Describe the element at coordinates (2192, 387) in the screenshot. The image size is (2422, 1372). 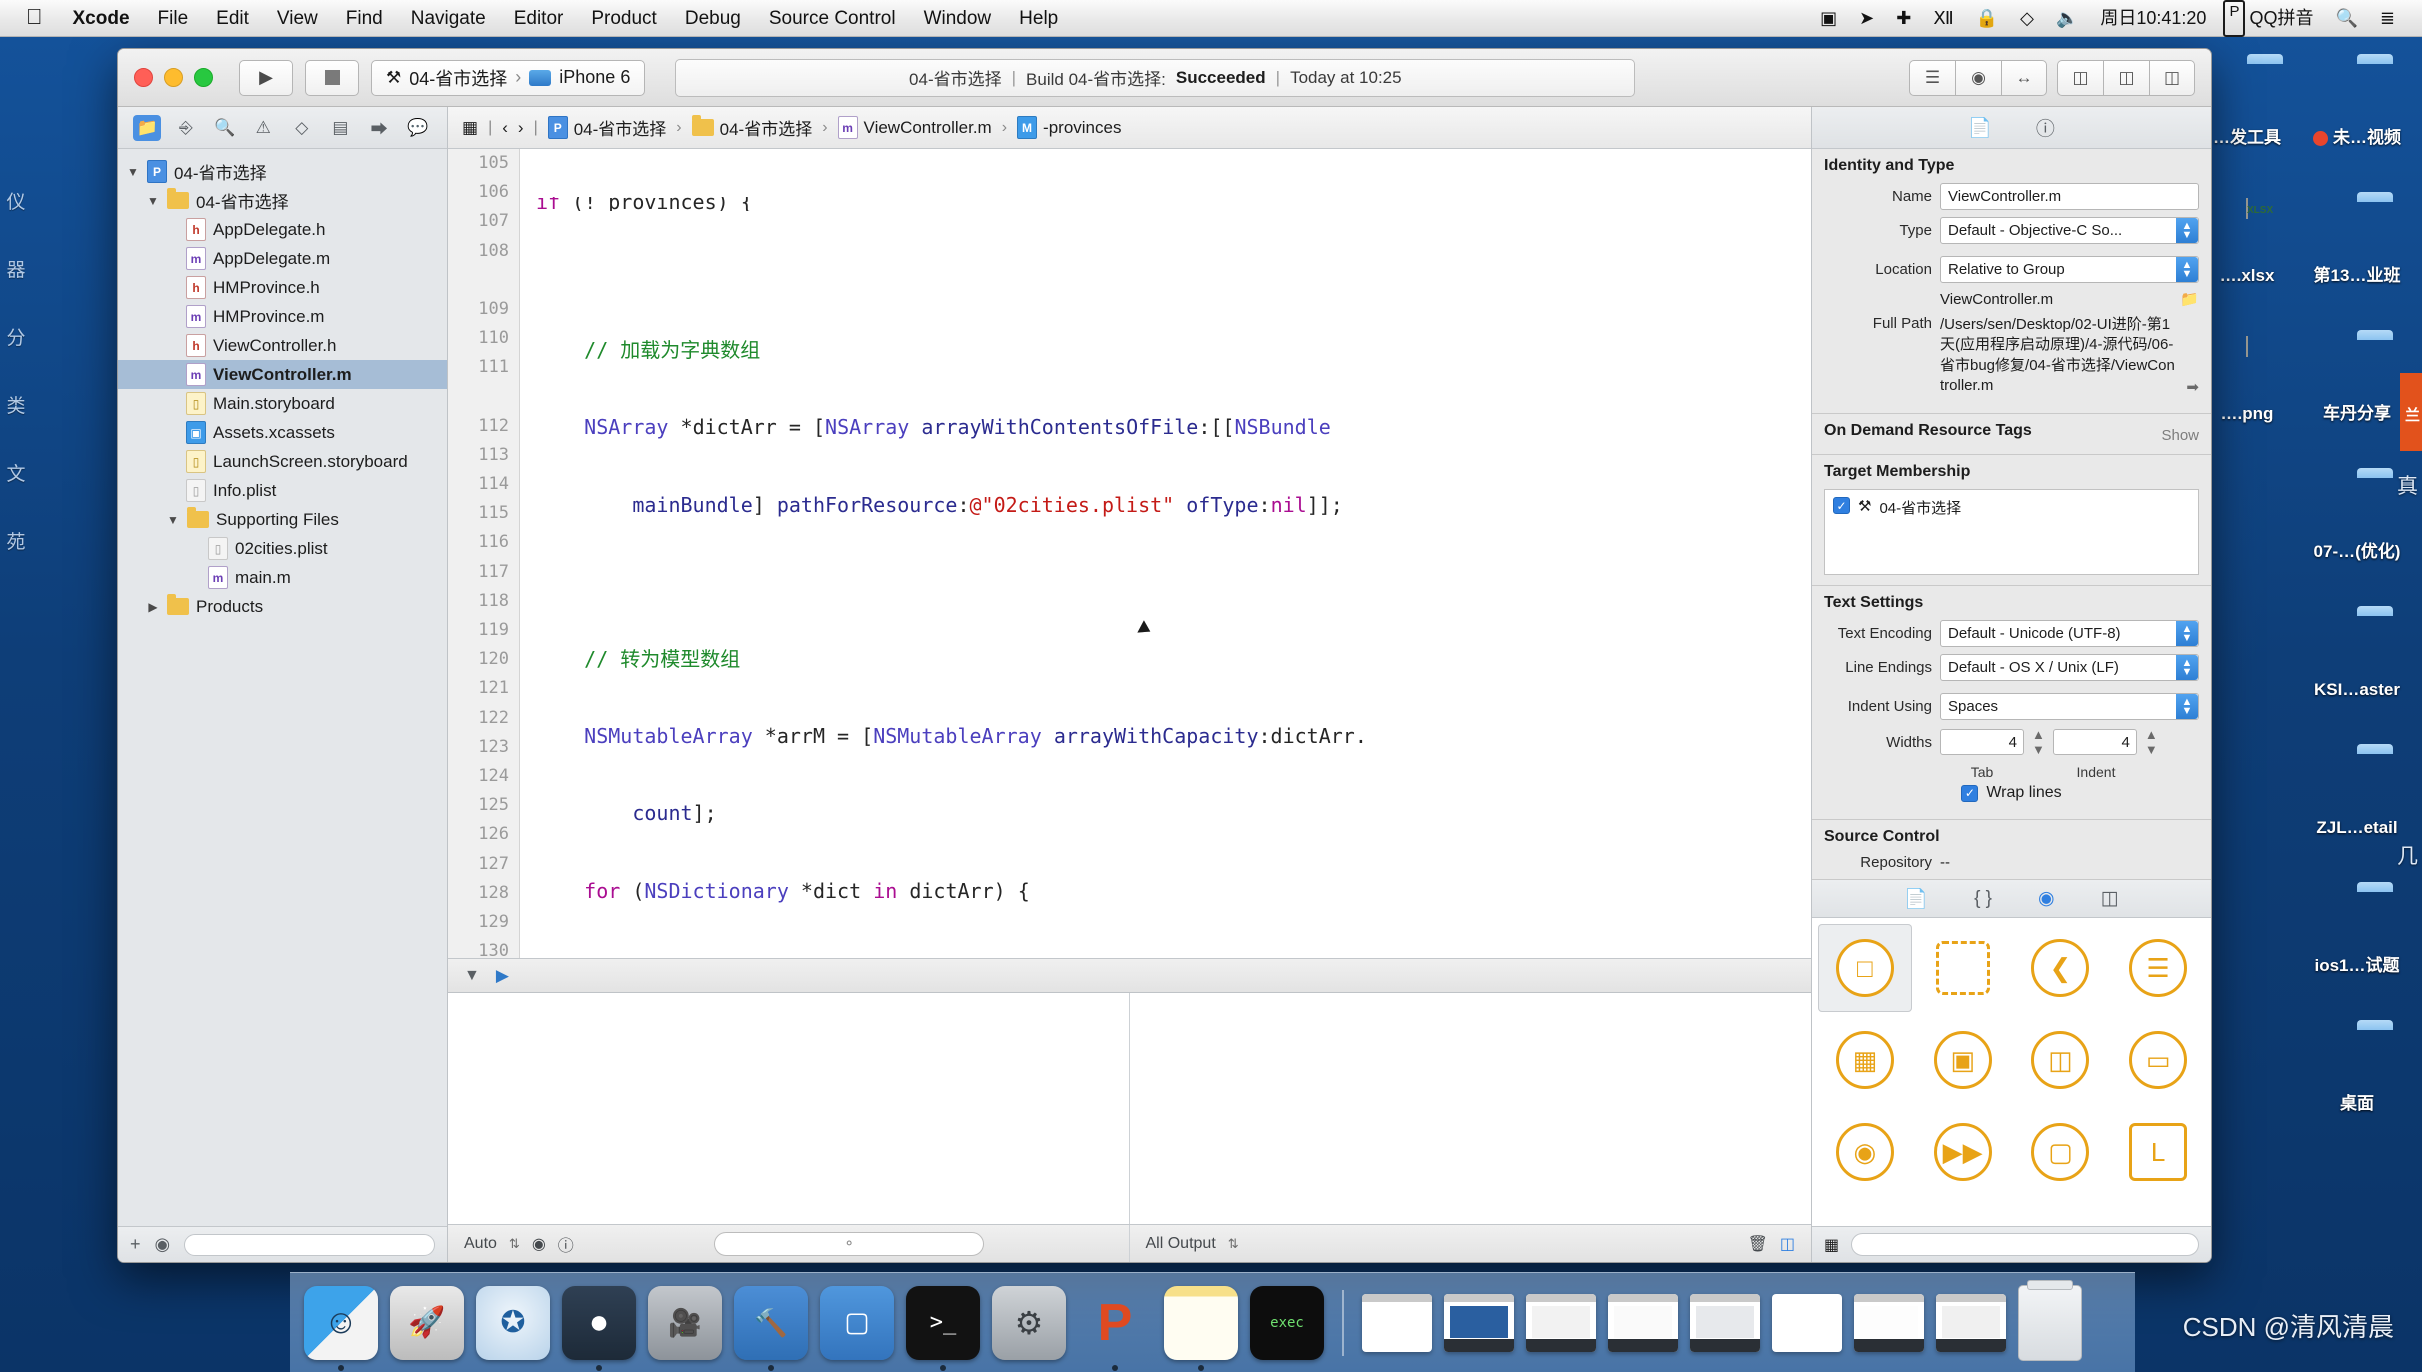
I see `reveal-in-finder-icon: ➡` at that location.